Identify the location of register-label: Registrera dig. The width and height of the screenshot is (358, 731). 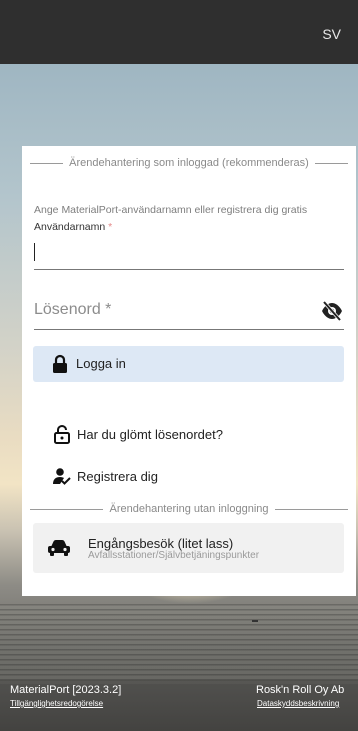
(117, 476).